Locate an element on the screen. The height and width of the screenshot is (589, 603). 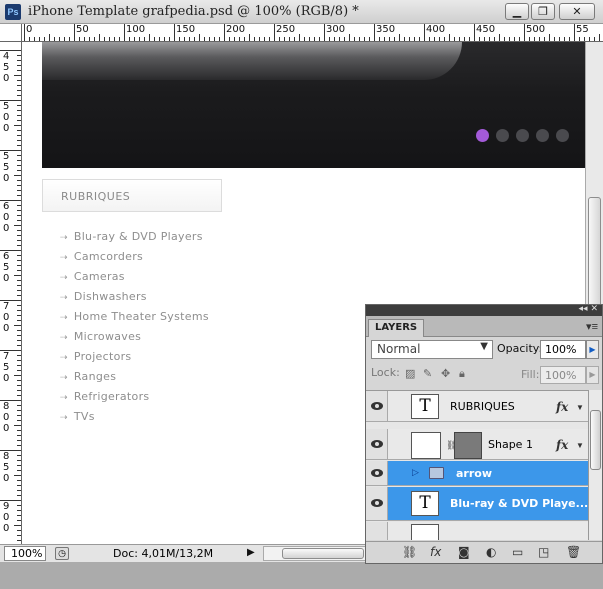
lock-transparent-pixels-icon: ▨ is located at coordinates (410, 373).